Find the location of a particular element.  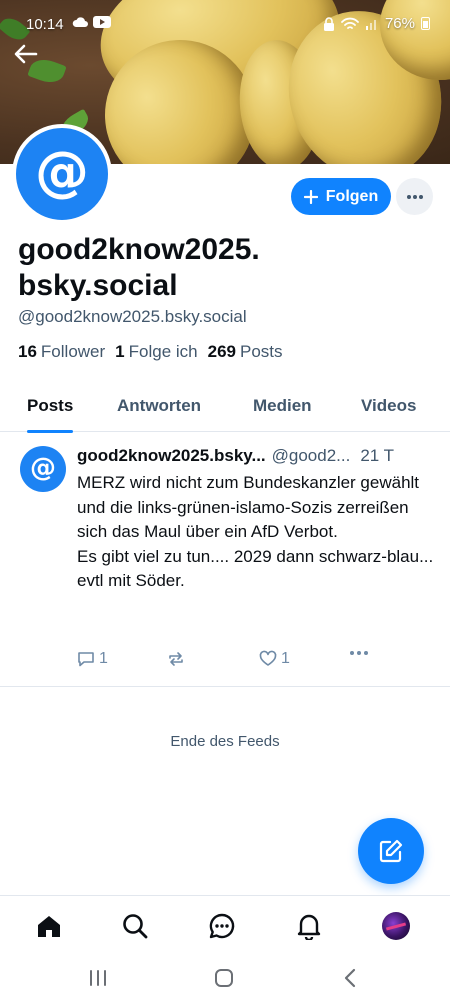

tab-label: Videos is located at coordinates (389, 405).